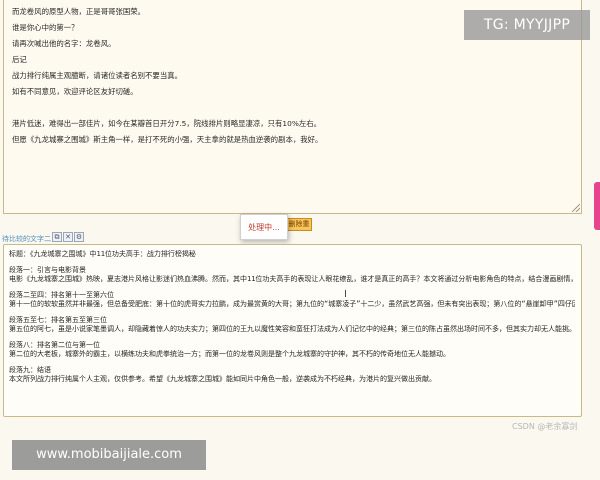  What do you see at coordinates (54, 344) in the screenshot?
I see `result-line: 段落八：排名第二位与第一位` at bounding box center [54, 344].